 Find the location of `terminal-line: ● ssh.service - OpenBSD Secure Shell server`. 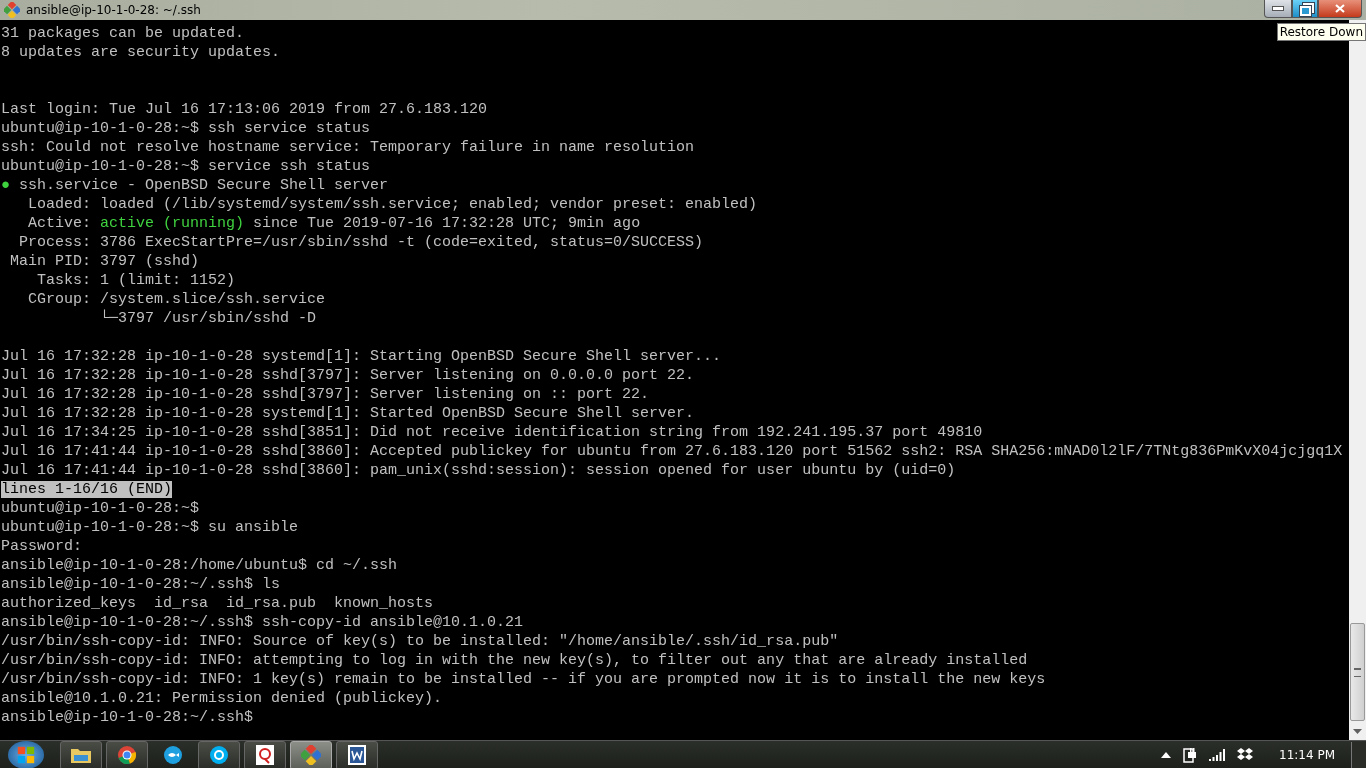

terminal-line: ● ssh.service - OpenBSD Secure Shell server is located at coordinates (195, 185).